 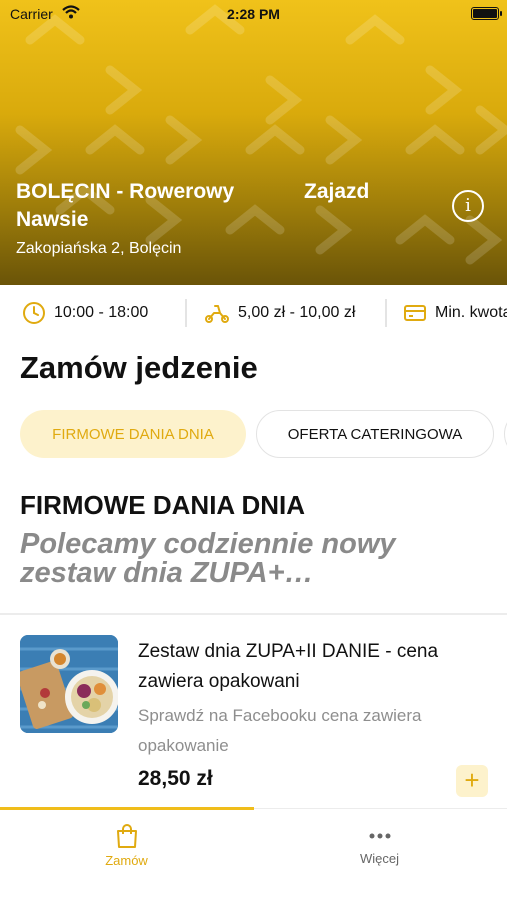 I want to click on nav-more-label: Więcej, so click(x=379, y=858).